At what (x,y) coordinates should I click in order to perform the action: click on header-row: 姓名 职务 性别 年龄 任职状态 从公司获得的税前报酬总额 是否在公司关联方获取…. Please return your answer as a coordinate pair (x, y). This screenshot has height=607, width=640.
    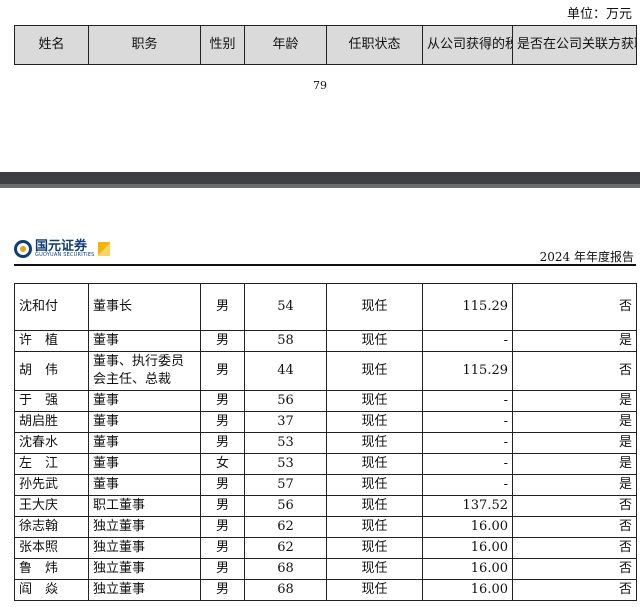
    Looking at the image, I should click on (325, 45).